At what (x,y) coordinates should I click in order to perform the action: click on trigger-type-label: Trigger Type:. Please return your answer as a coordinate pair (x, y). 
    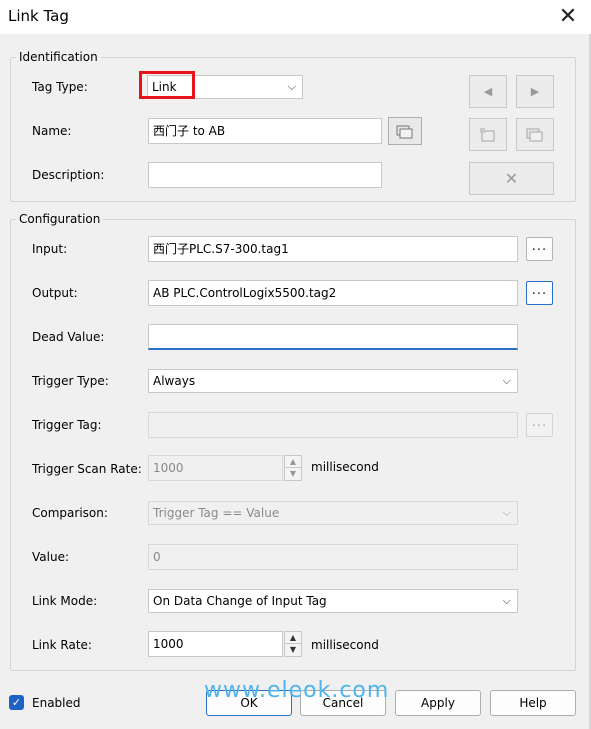
    Looking at the image, I should click on (70, 381).